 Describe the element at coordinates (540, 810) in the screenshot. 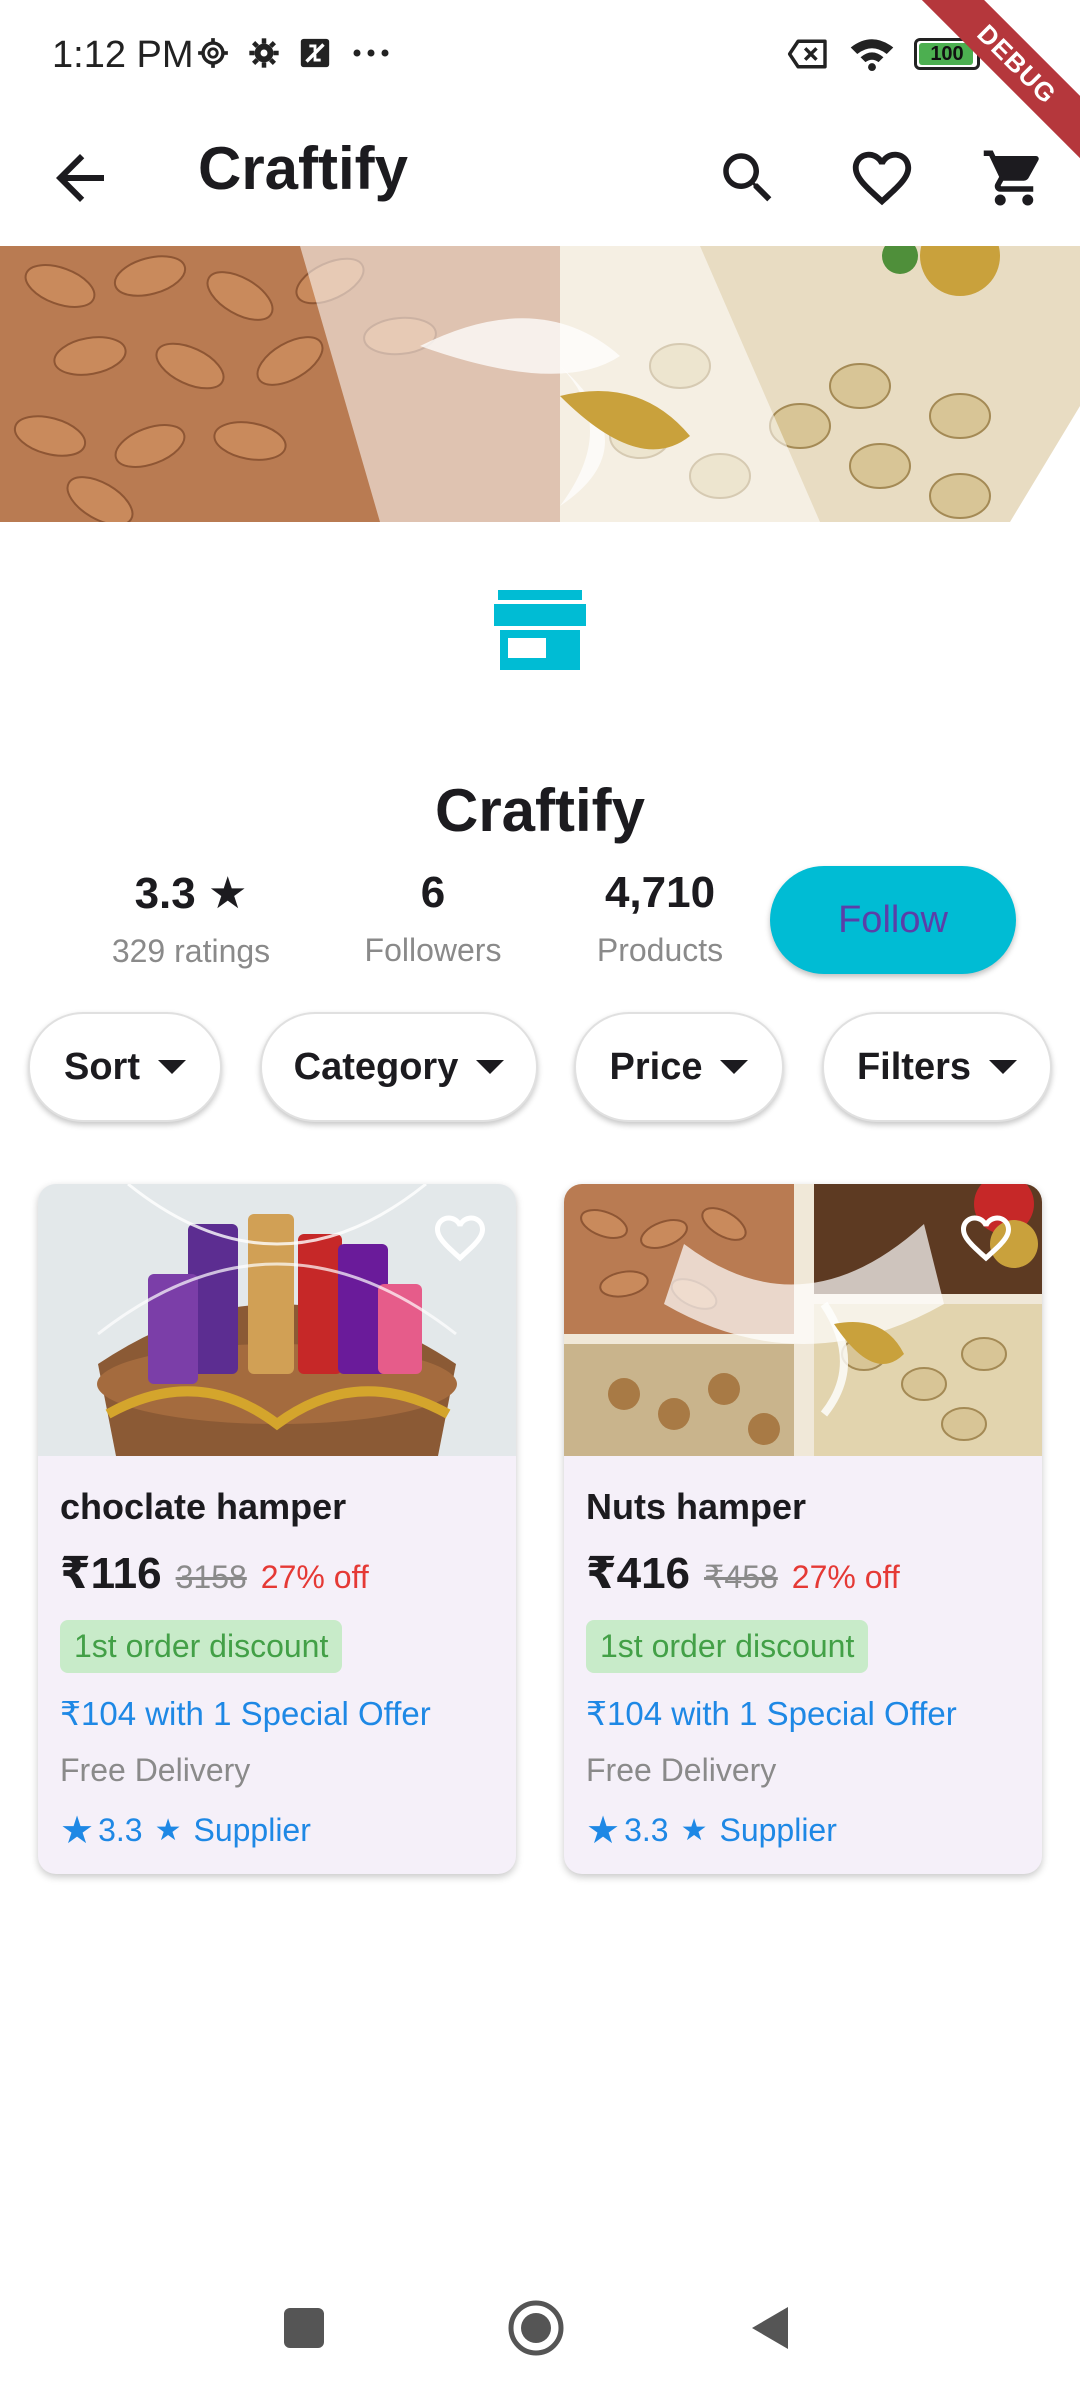

I see `store-name: Craftify` at that location.